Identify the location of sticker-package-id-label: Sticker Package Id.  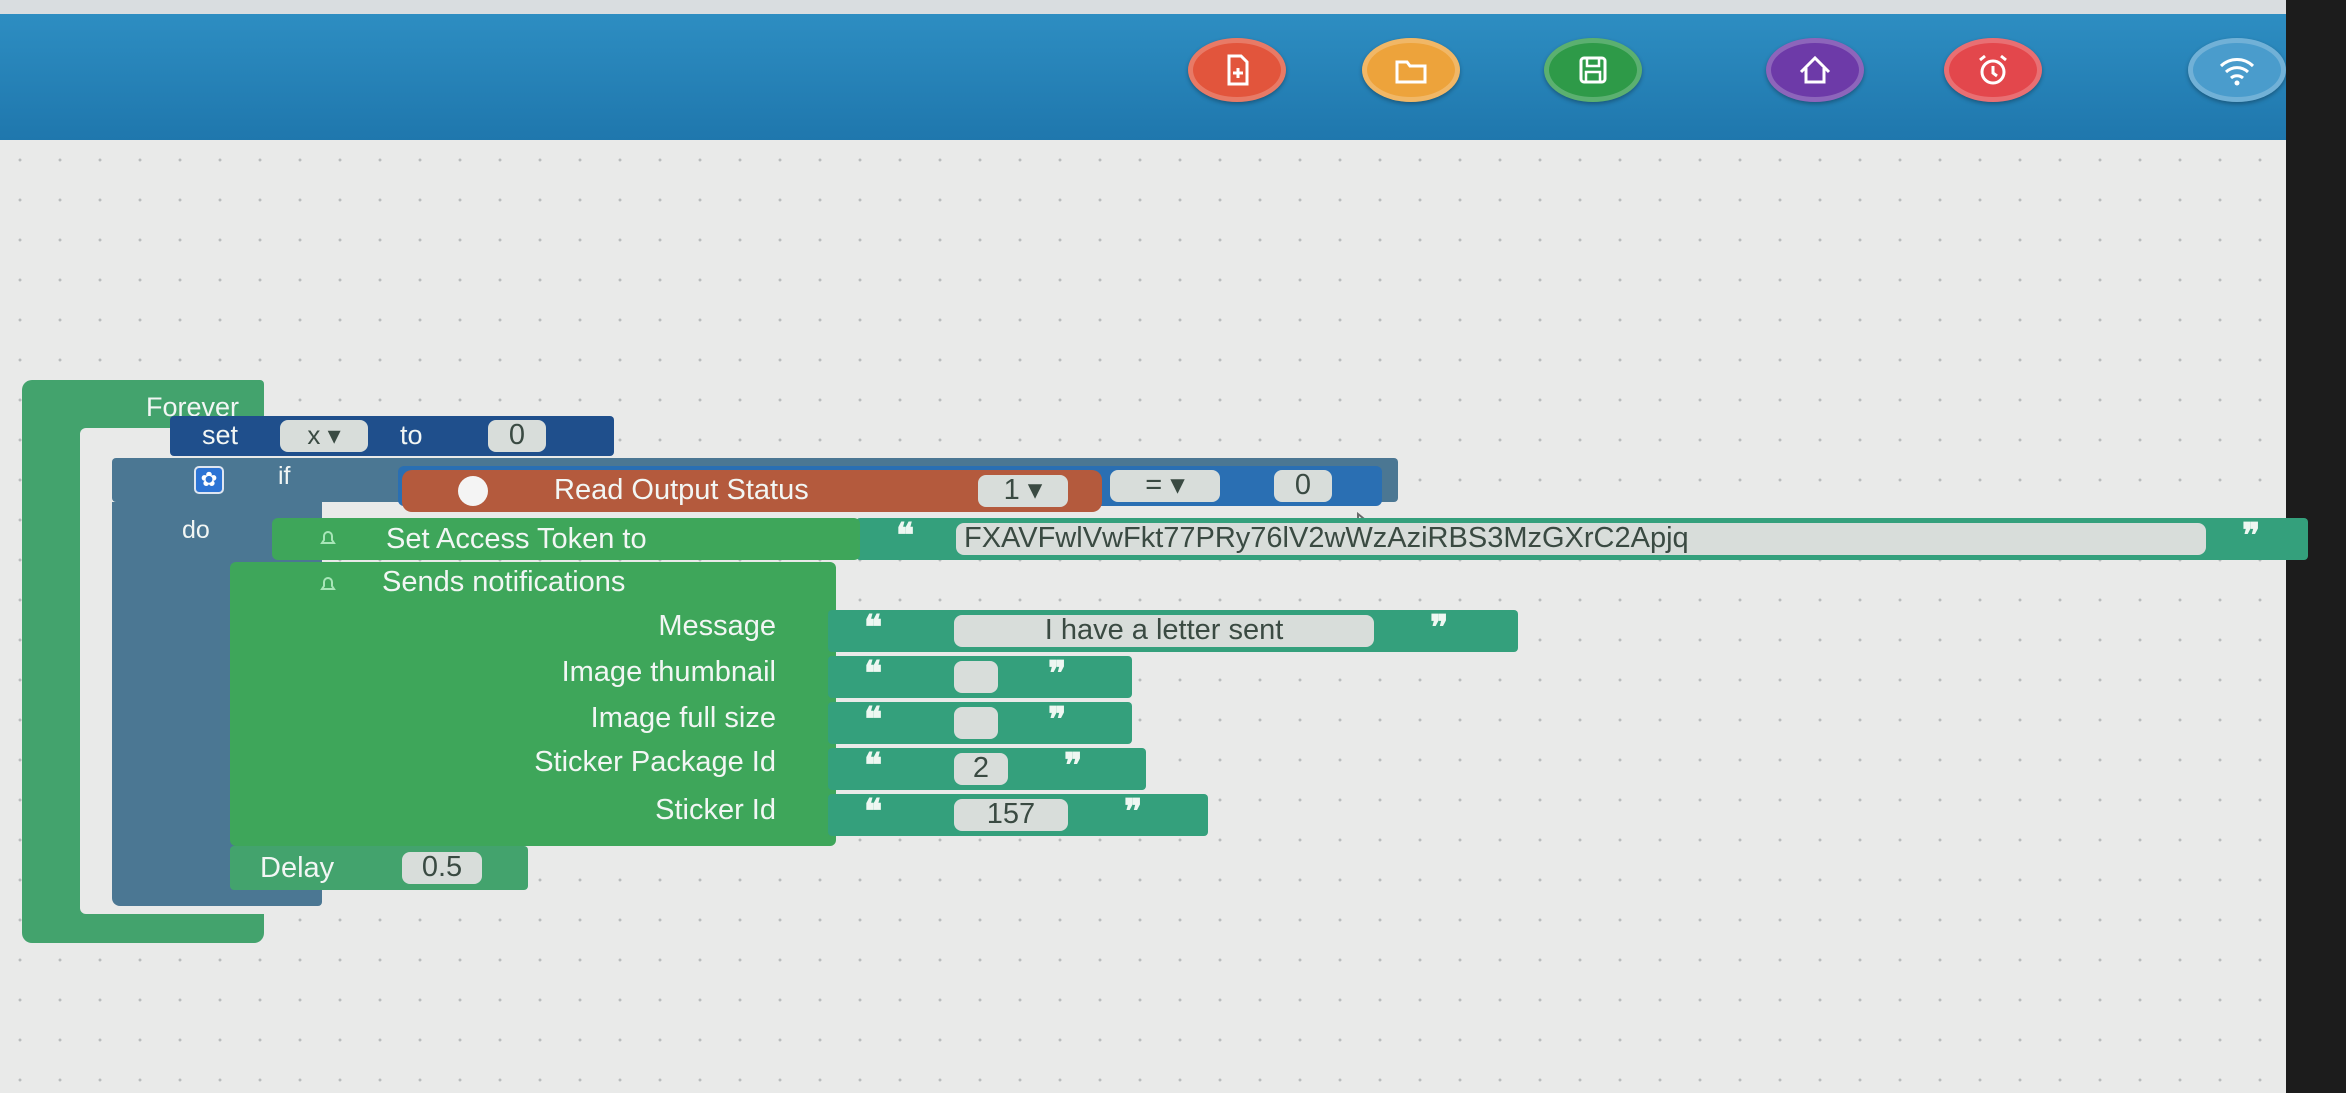
(655, 762).